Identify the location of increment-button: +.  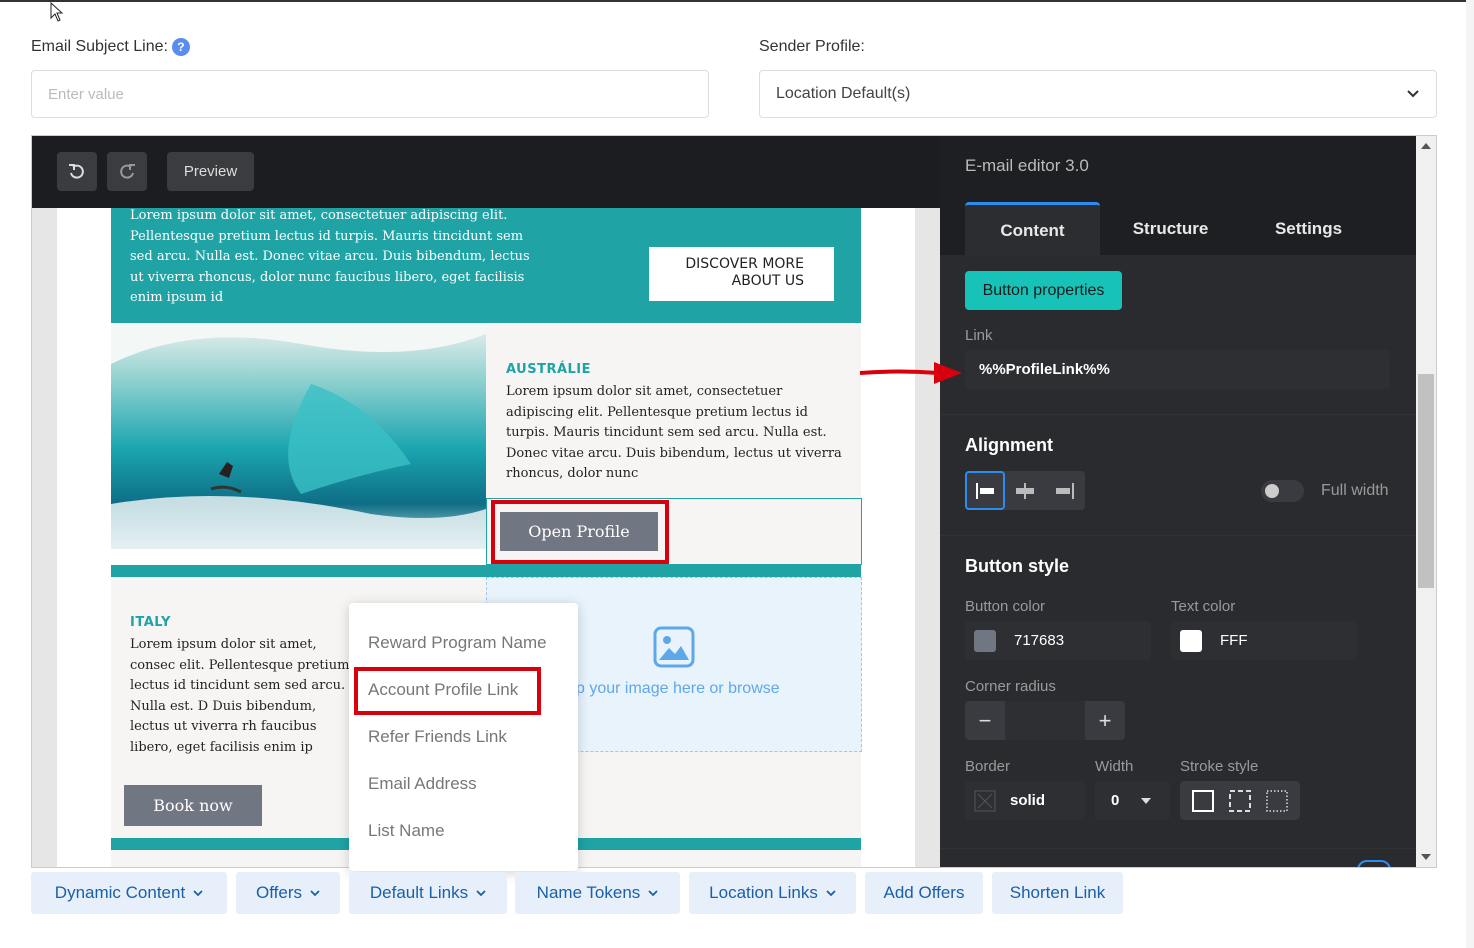
(1105, 720).